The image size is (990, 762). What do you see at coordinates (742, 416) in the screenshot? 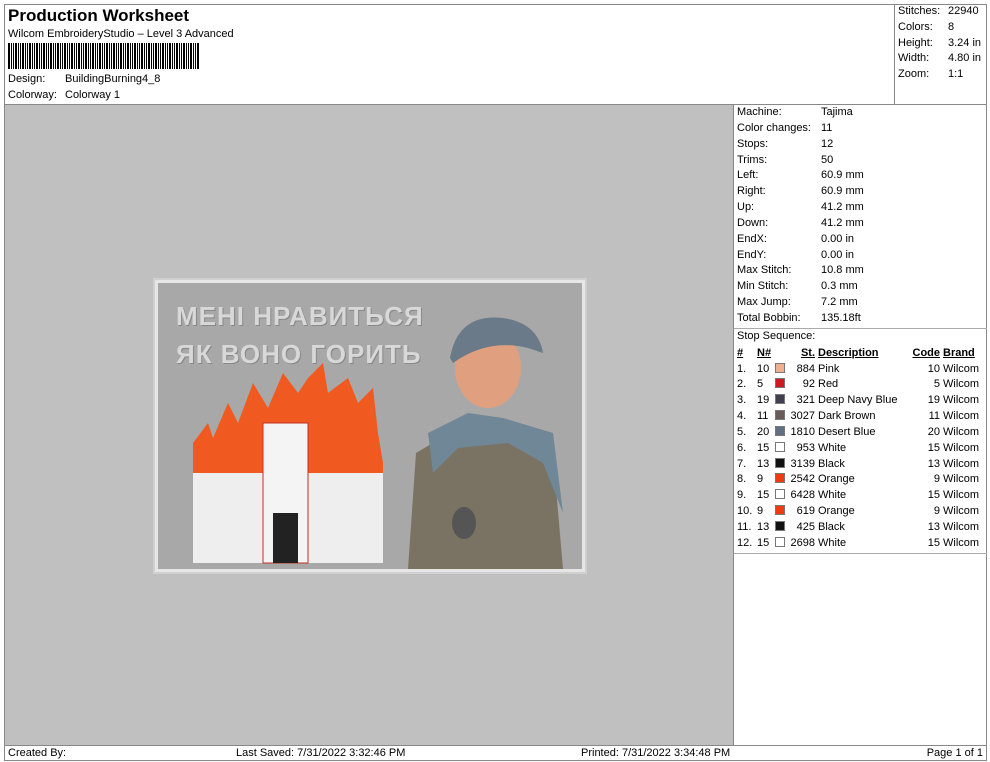
I see `stop-index: 4.` at bounding box center [742, 416].